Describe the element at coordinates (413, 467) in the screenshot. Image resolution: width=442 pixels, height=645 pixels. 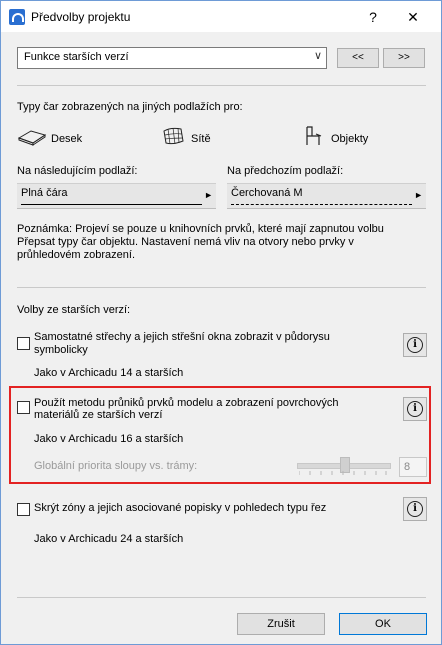
I see `priority-value-field: 8` at that location.